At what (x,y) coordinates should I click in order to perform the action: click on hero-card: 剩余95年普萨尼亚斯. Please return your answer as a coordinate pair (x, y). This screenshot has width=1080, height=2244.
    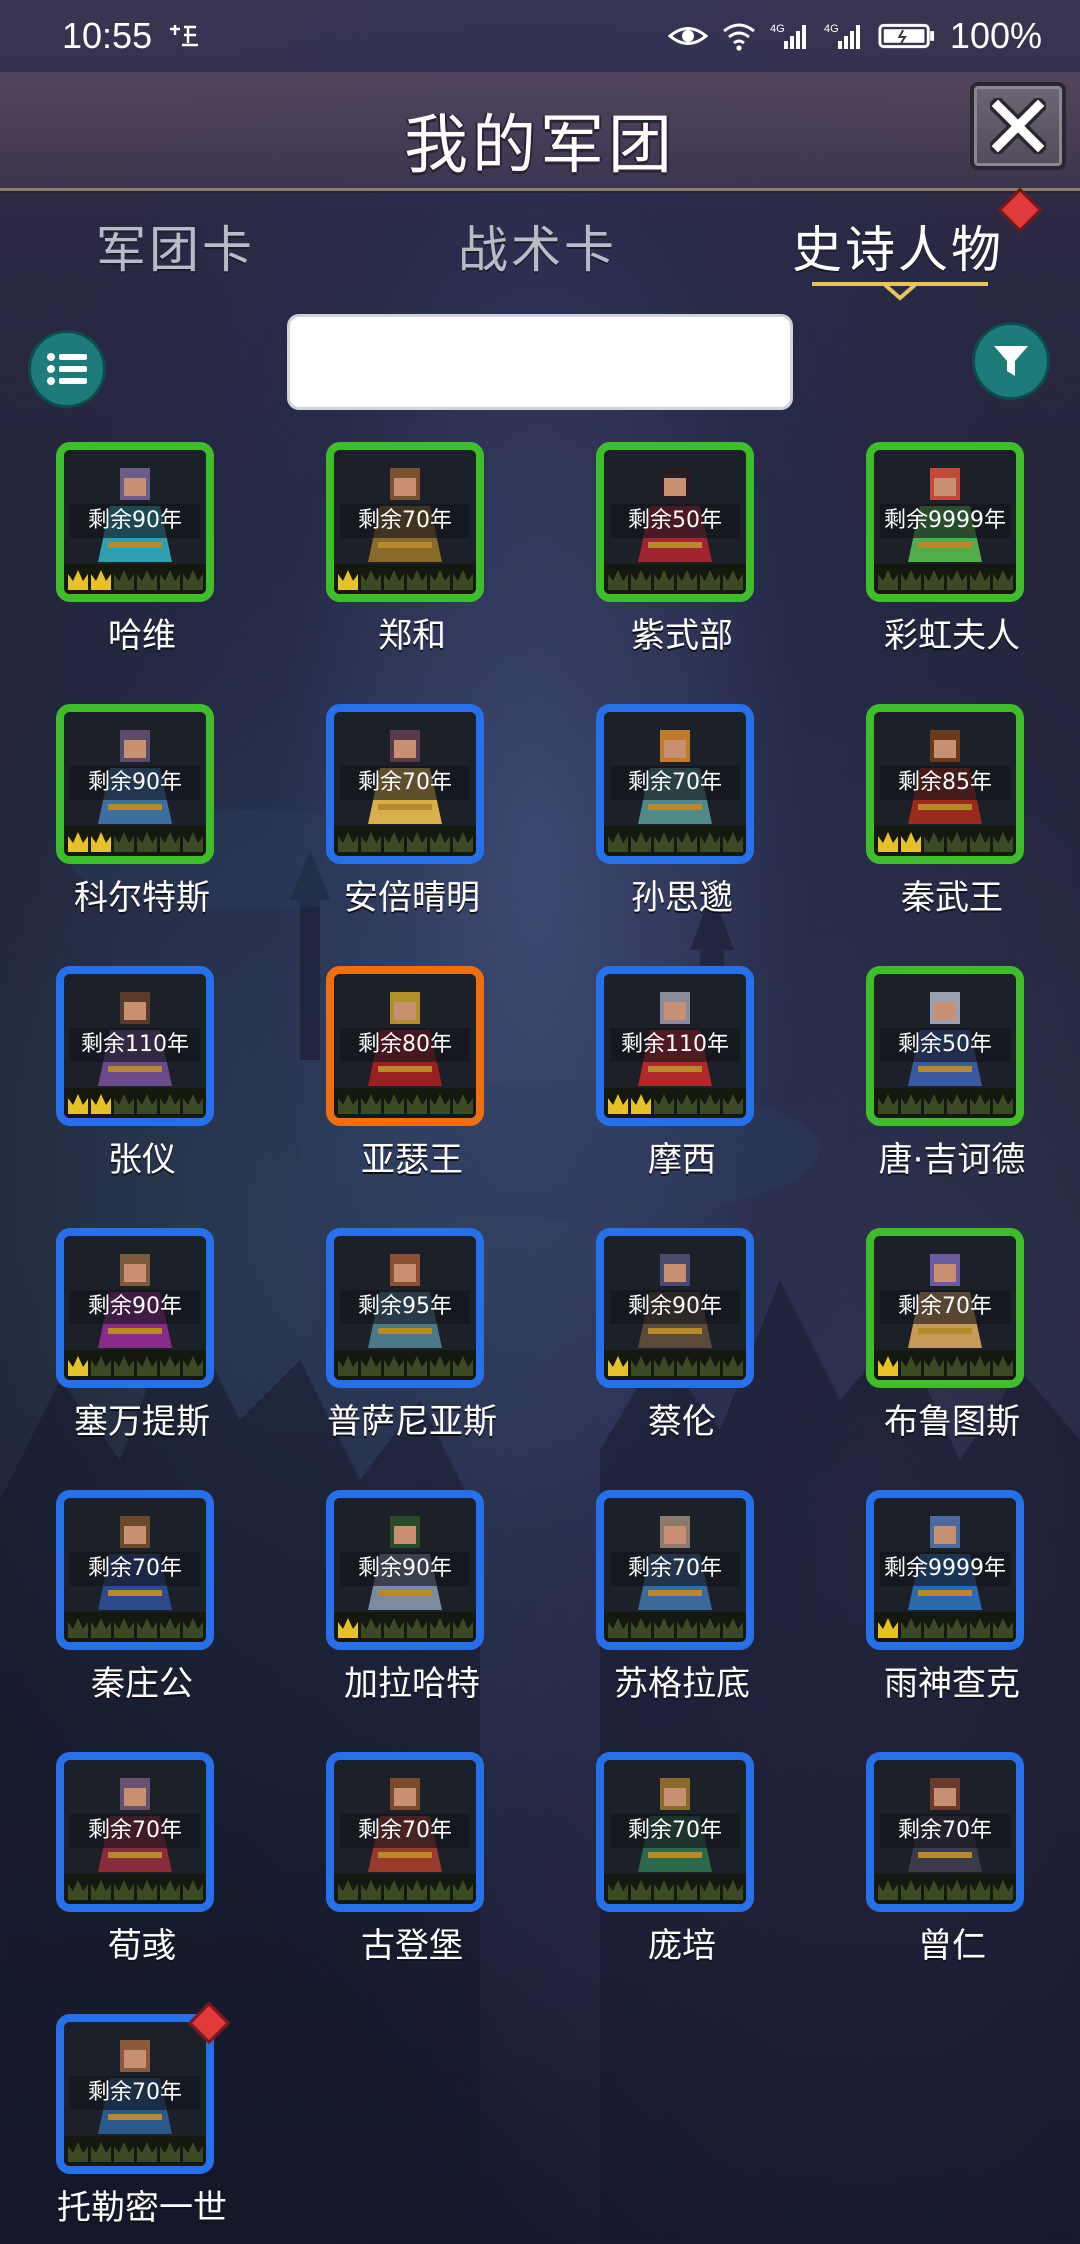
    Looking at the image, I should click on (412, 1338).